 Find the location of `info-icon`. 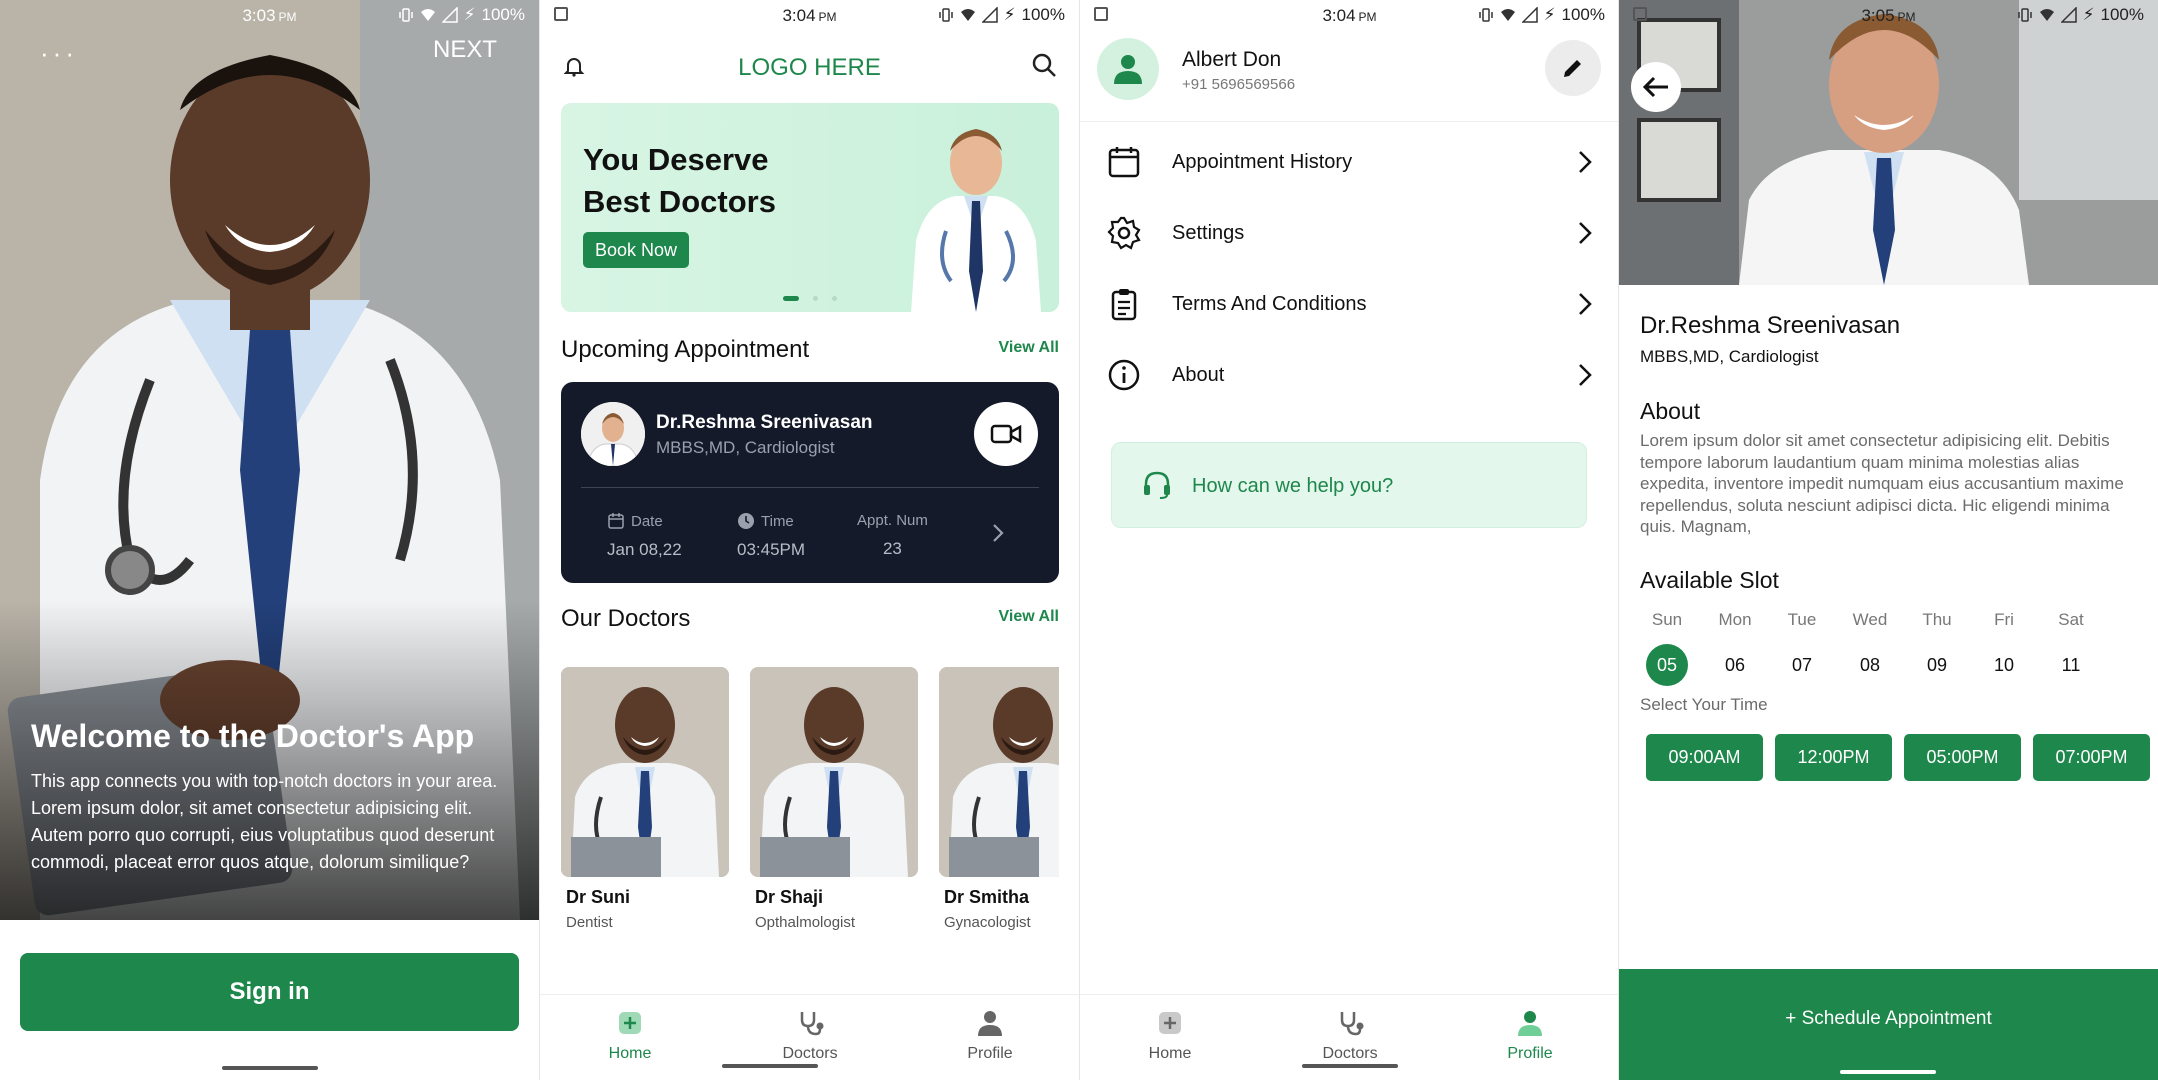

info-icon is located at coordinates (1124, 375).